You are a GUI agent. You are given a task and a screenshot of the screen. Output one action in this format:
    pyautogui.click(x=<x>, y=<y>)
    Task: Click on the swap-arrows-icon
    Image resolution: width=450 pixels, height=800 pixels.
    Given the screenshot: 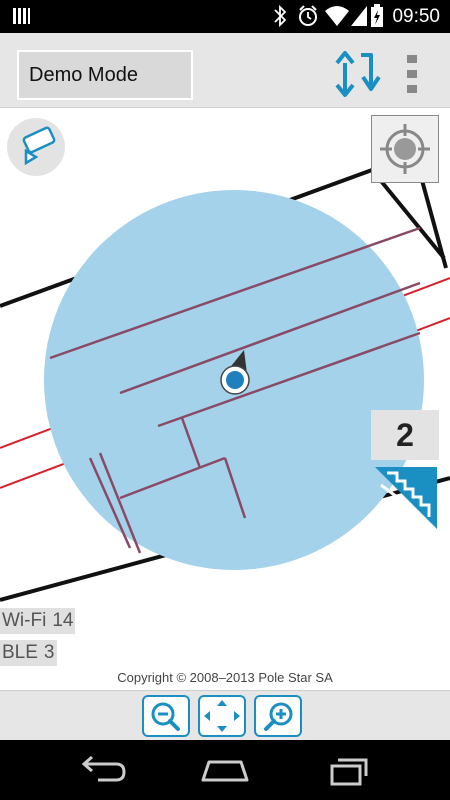 What is the action you would take?
    pyautogui.click(x=357, y=74)
    